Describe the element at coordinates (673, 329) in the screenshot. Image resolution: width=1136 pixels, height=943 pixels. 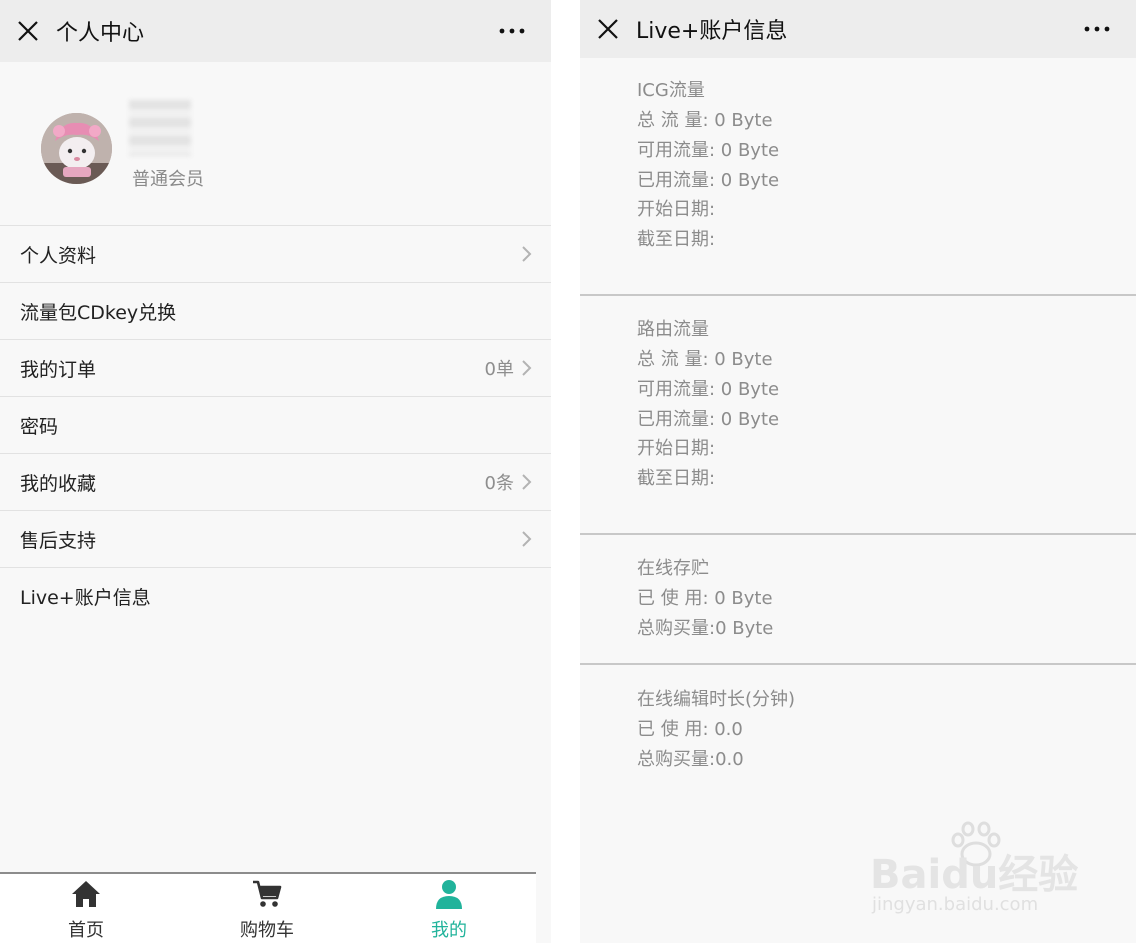
I see `section-title: 路由流量` at that location.